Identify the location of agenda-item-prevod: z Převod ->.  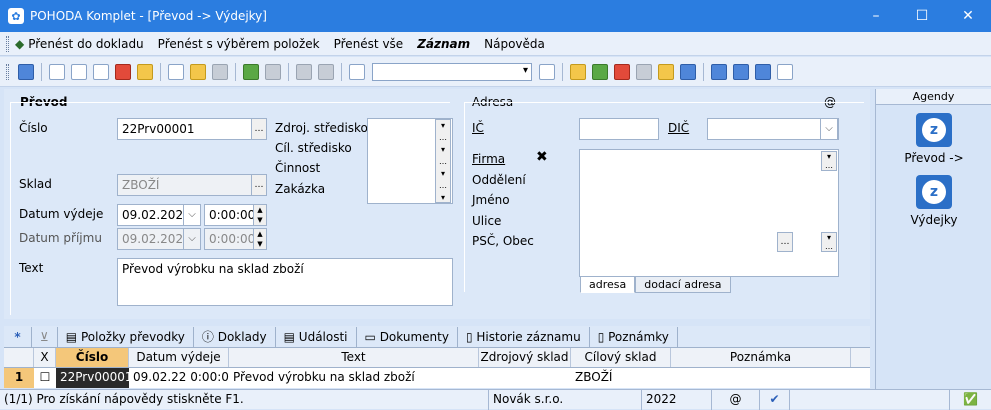
(933, 139).